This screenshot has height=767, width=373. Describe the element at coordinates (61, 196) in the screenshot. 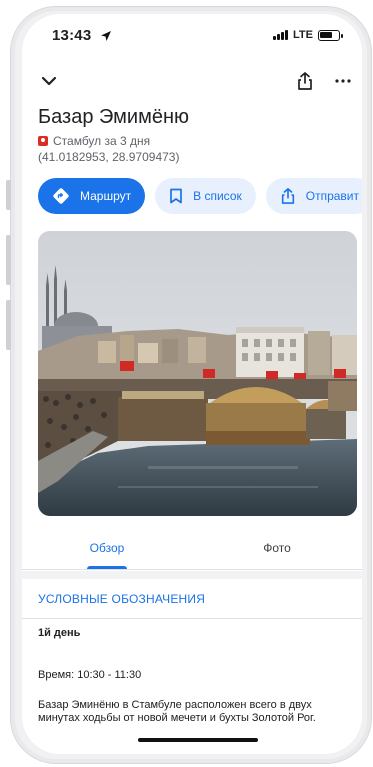

I see `directions-icon` at that location.